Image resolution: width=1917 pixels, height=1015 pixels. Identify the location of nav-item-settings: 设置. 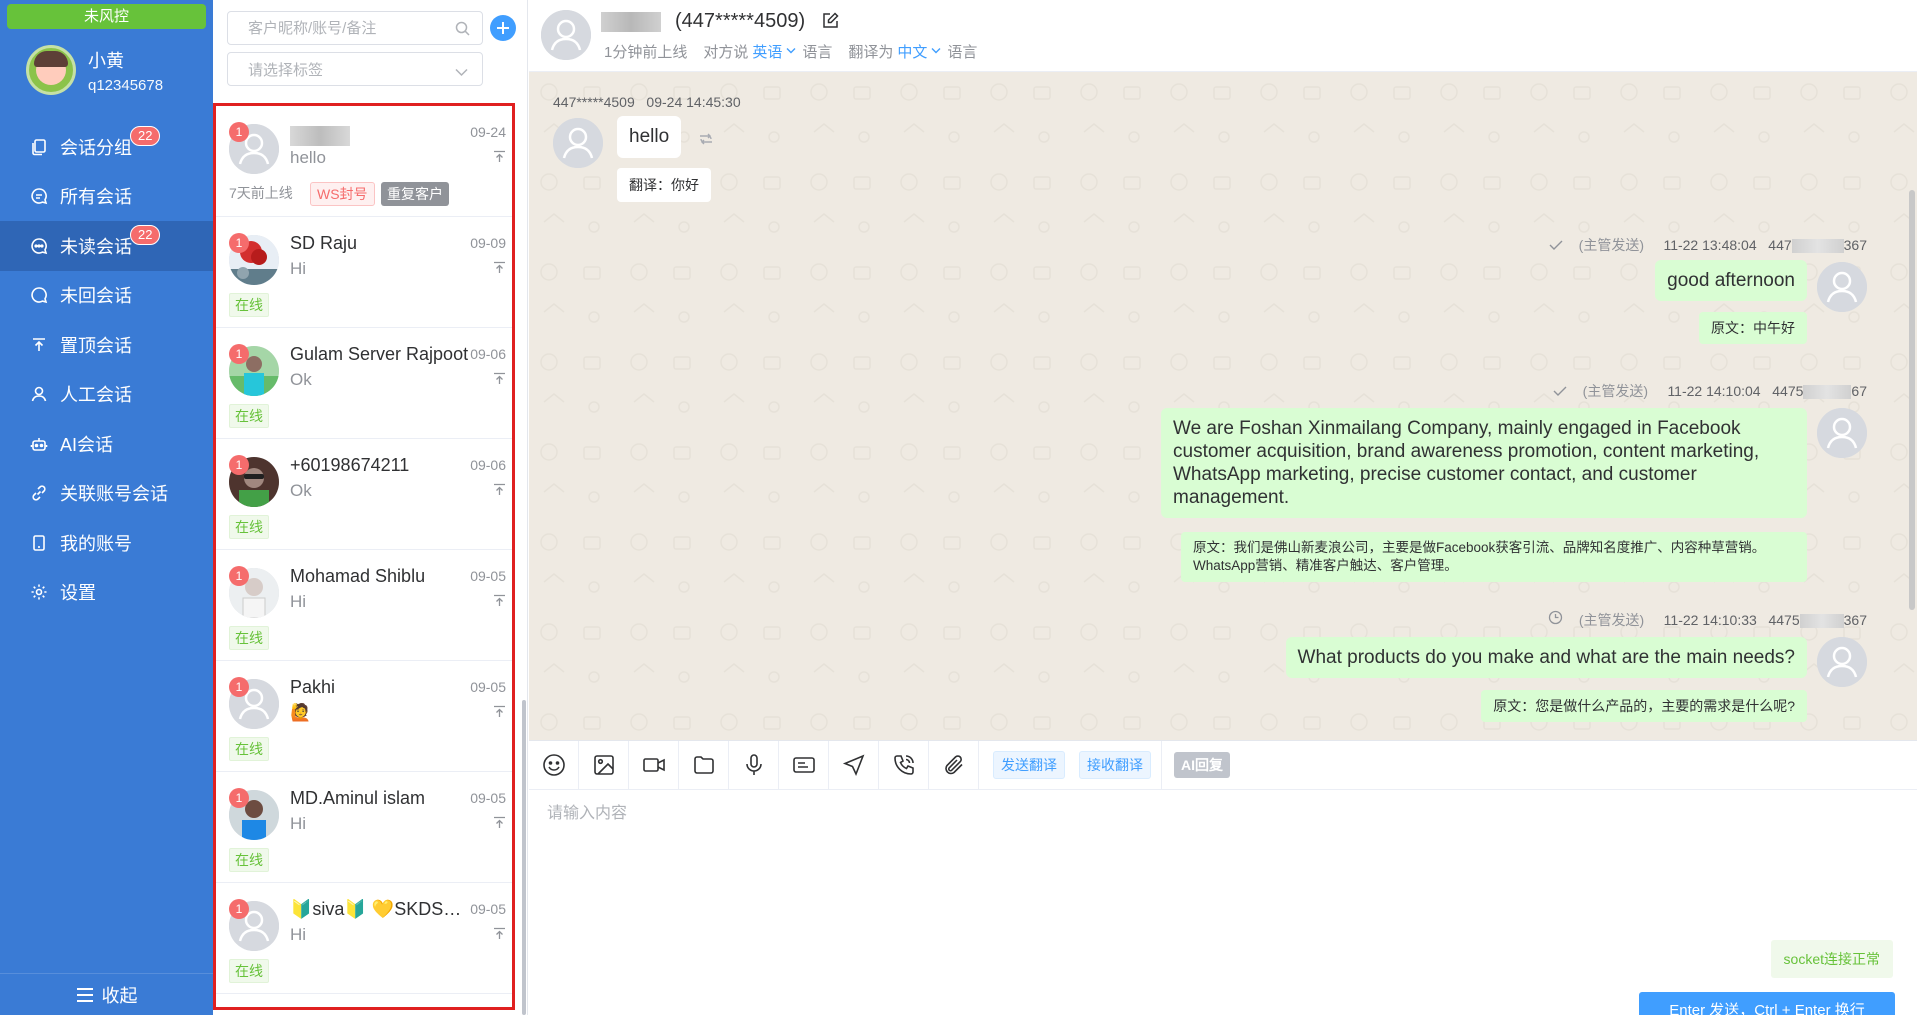
(106, 593).